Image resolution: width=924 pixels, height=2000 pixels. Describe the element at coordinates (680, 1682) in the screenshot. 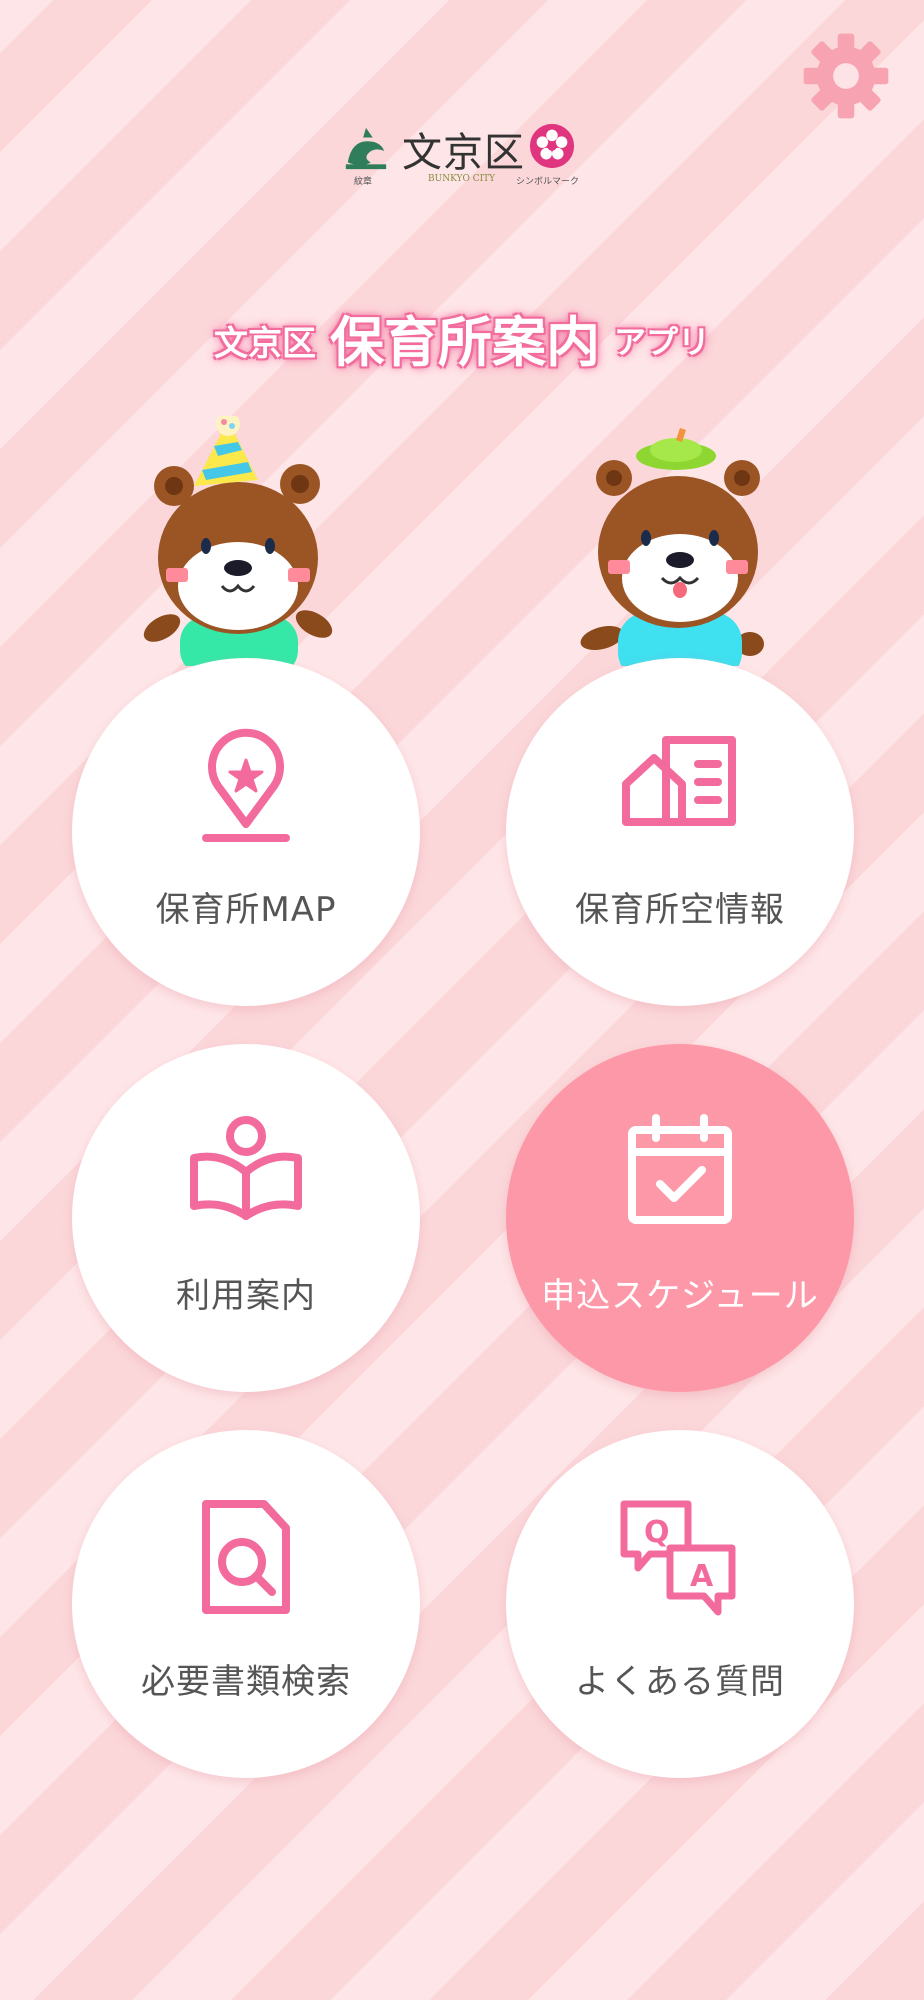

I see `faq-label: よくある質問` at that location.